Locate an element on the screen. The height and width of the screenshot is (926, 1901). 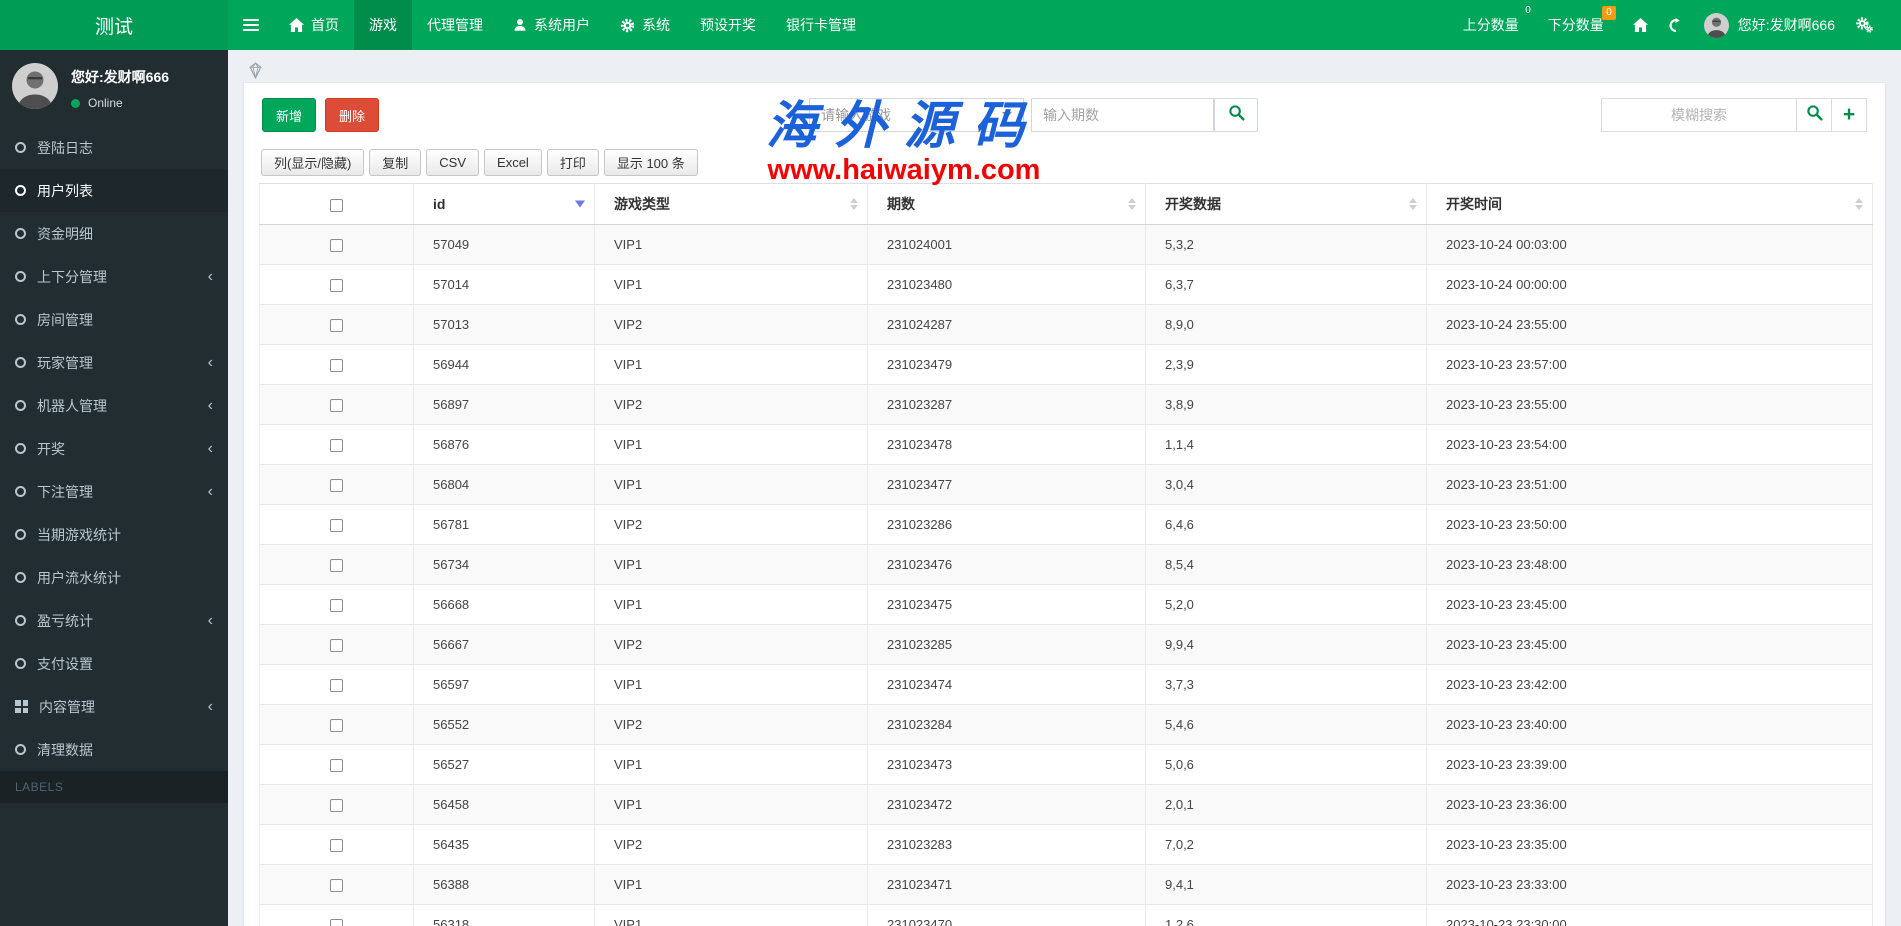
sidebar-item-label: 资金明细 is located at coordinates (65, 233).